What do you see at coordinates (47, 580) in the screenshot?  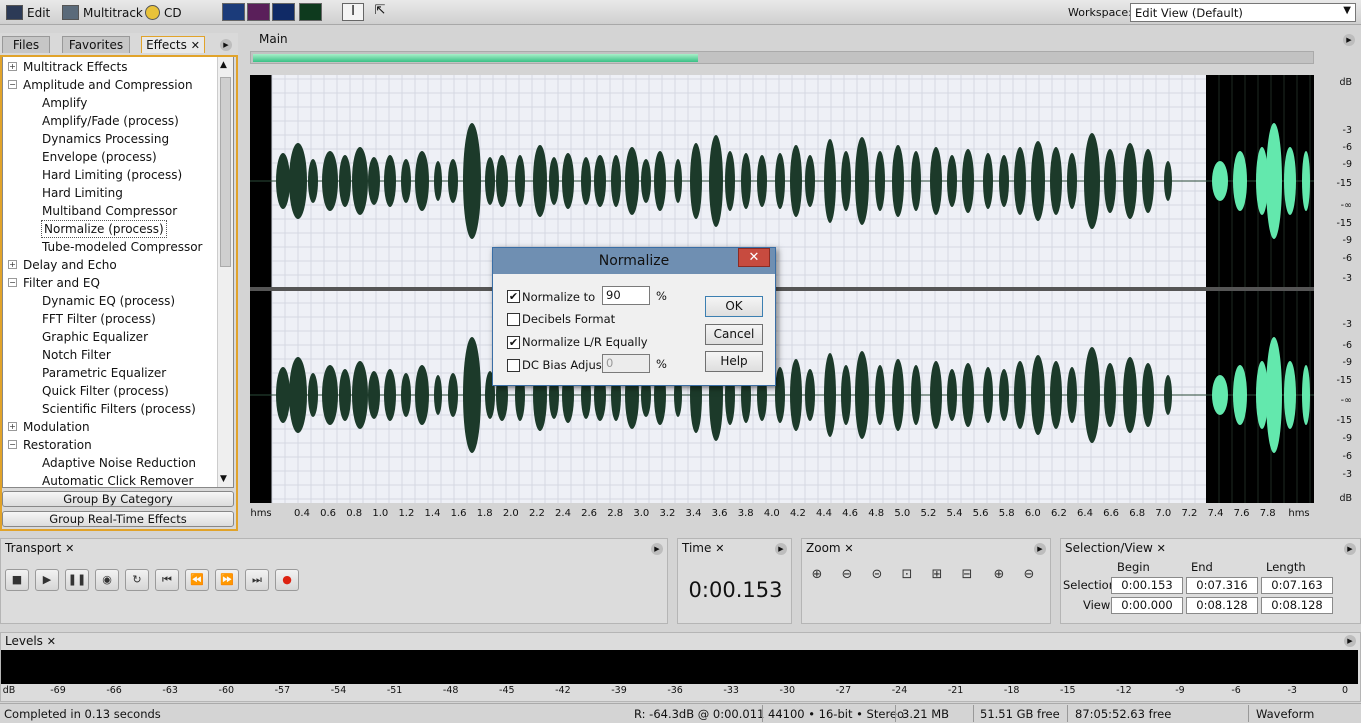 I see `play-icon: ▶` at bounding box center [47, 580].